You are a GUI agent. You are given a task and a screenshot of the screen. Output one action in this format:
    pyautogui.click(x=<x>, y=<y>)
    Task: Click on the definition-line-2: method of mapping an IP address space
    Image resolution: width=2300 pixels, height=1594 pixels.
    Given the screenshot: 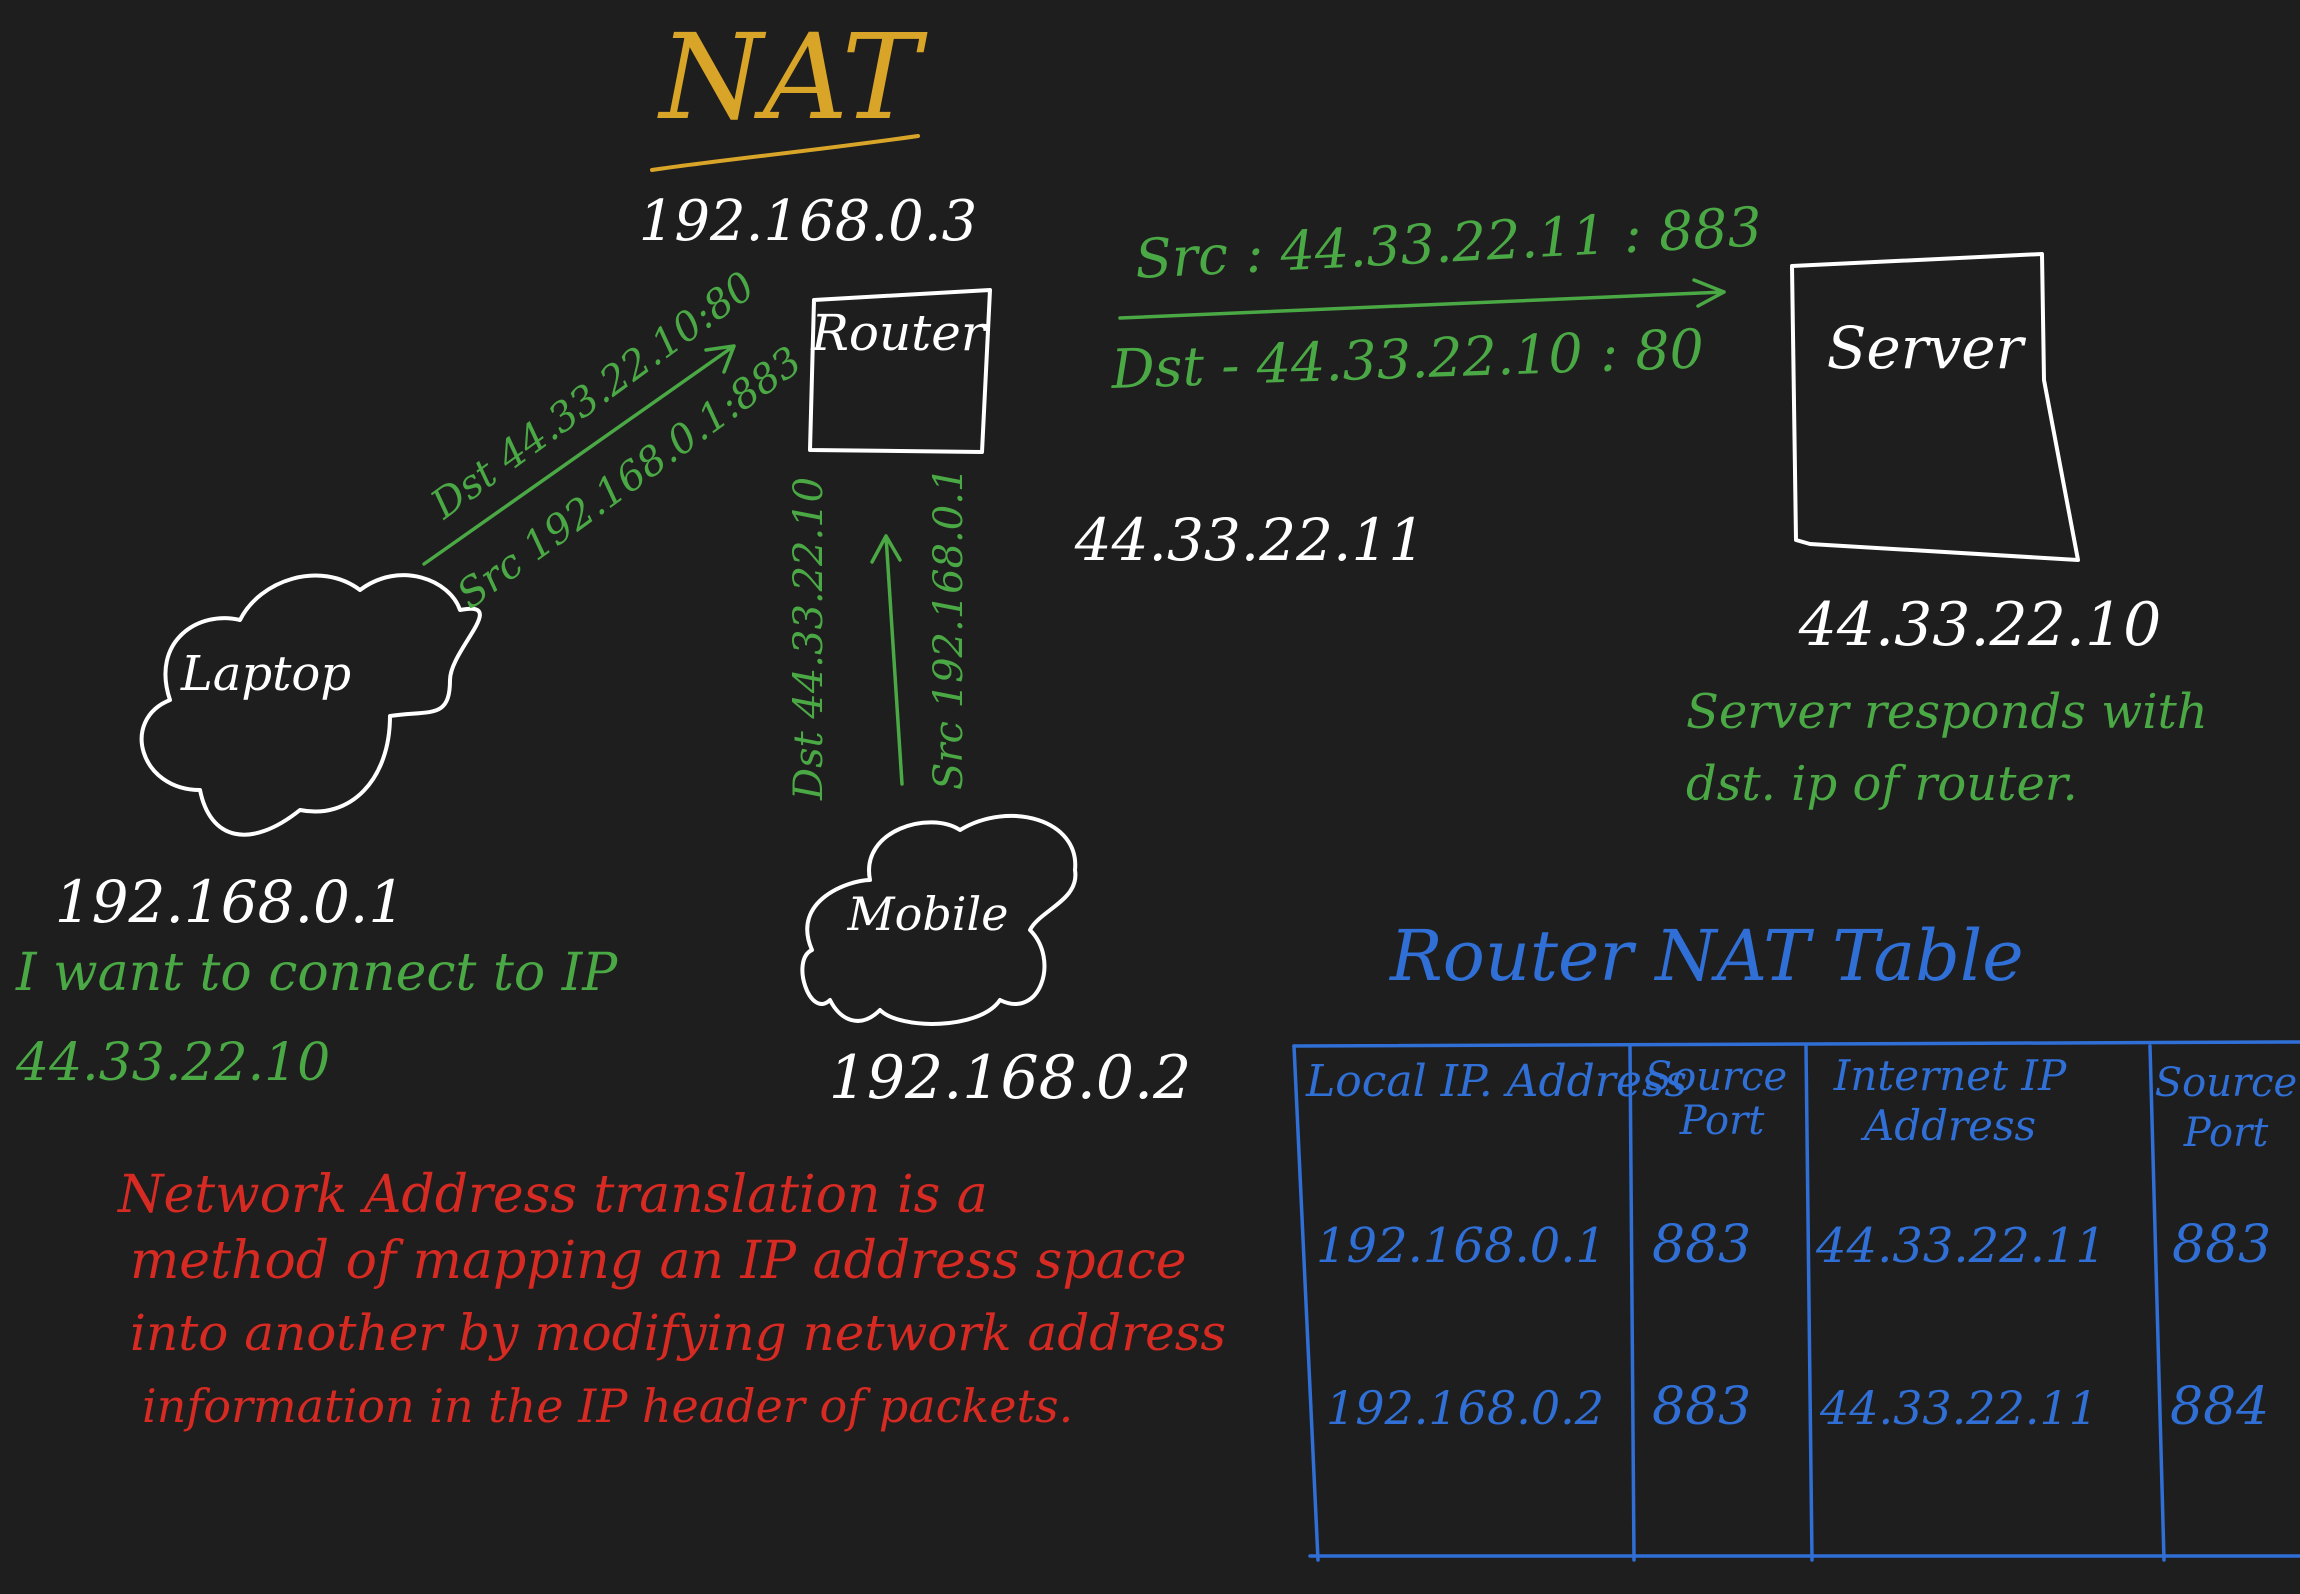 What is the action you would take?
    pyautogui.click(x=658, y=1261)
    